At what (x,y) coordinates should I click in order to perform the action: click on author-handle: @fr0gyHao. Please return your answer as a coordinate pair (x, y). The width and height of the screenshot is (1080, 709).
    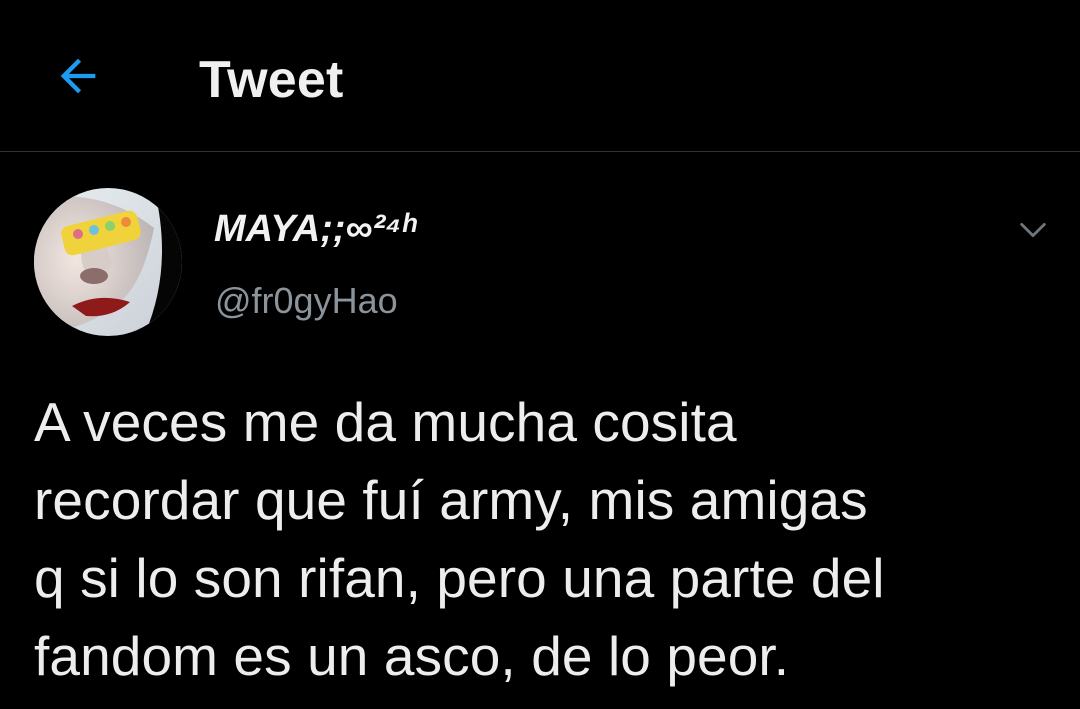
    Looking at the image, I should click on (306, 301).